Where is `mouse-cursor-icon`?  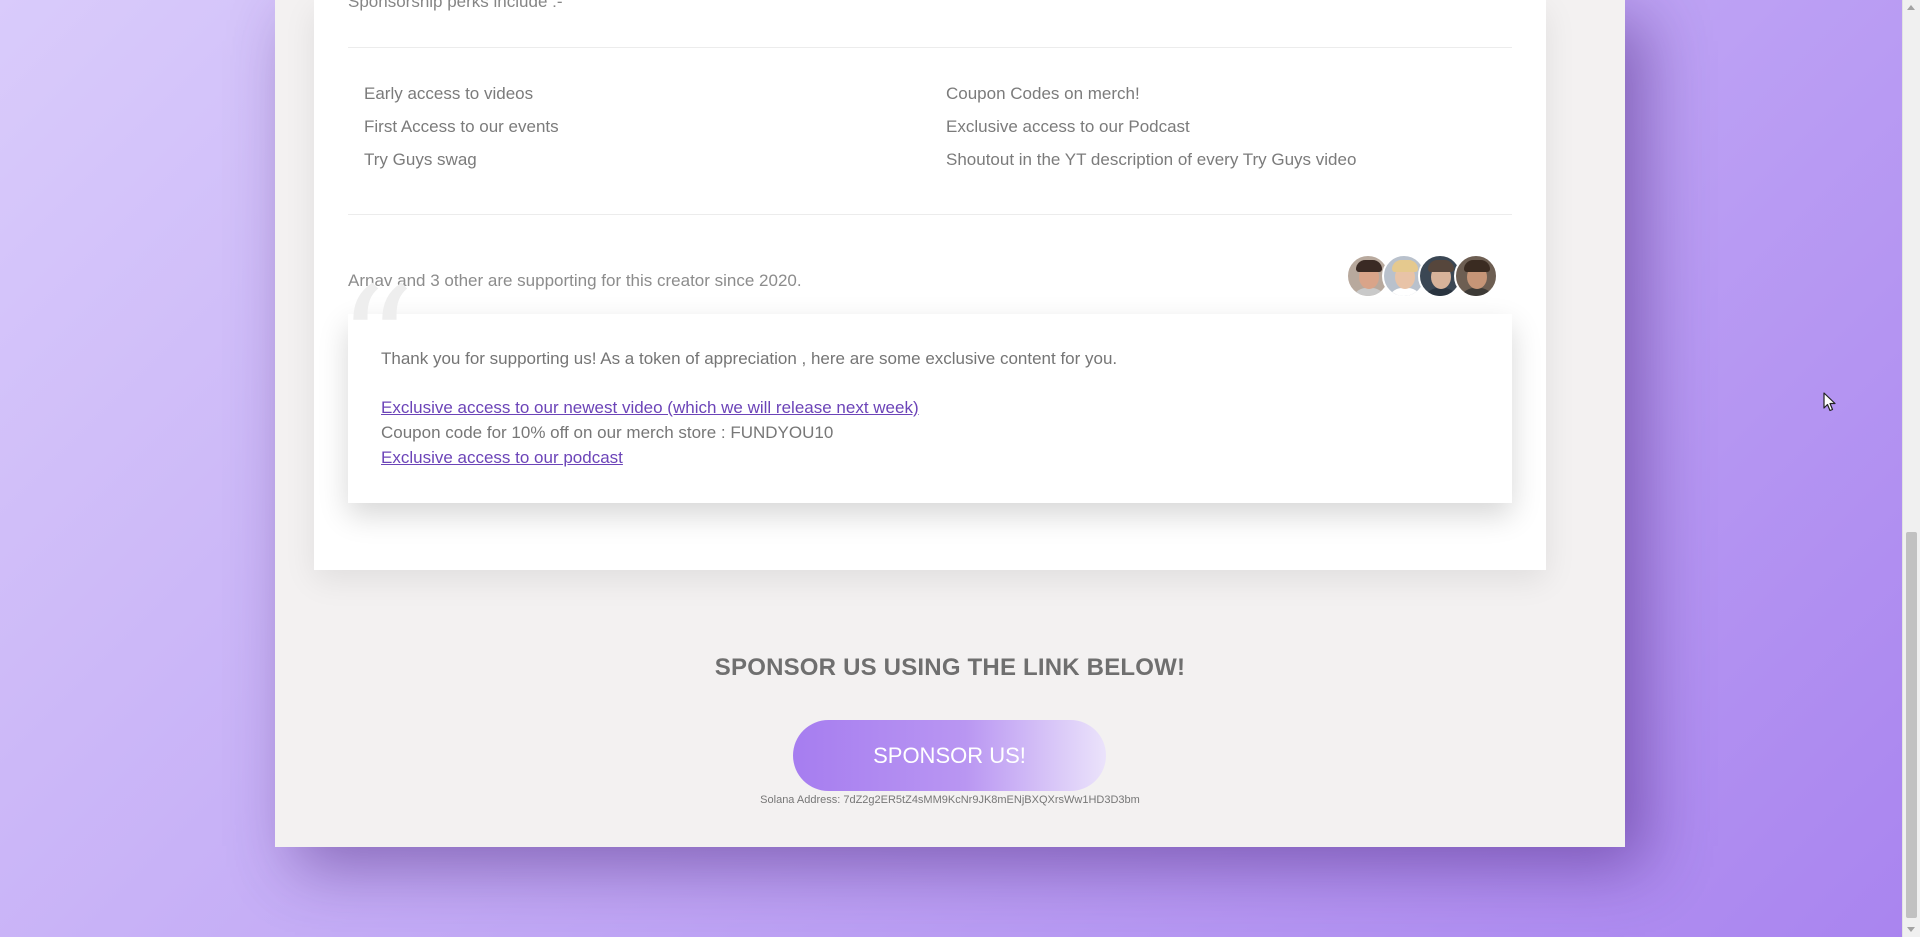
mouse-cursor-icon is located at coordinates (1829, 402).